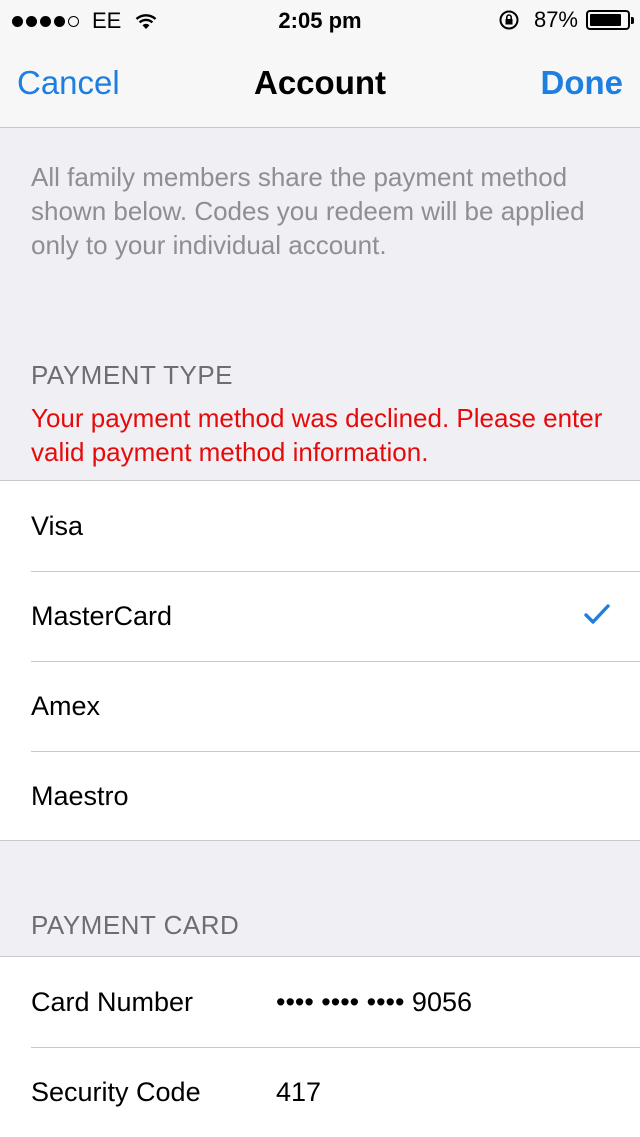 This screenshot has width=640, height=1137. I want to click on security-code-label: Security Code, so click(116, 1091).